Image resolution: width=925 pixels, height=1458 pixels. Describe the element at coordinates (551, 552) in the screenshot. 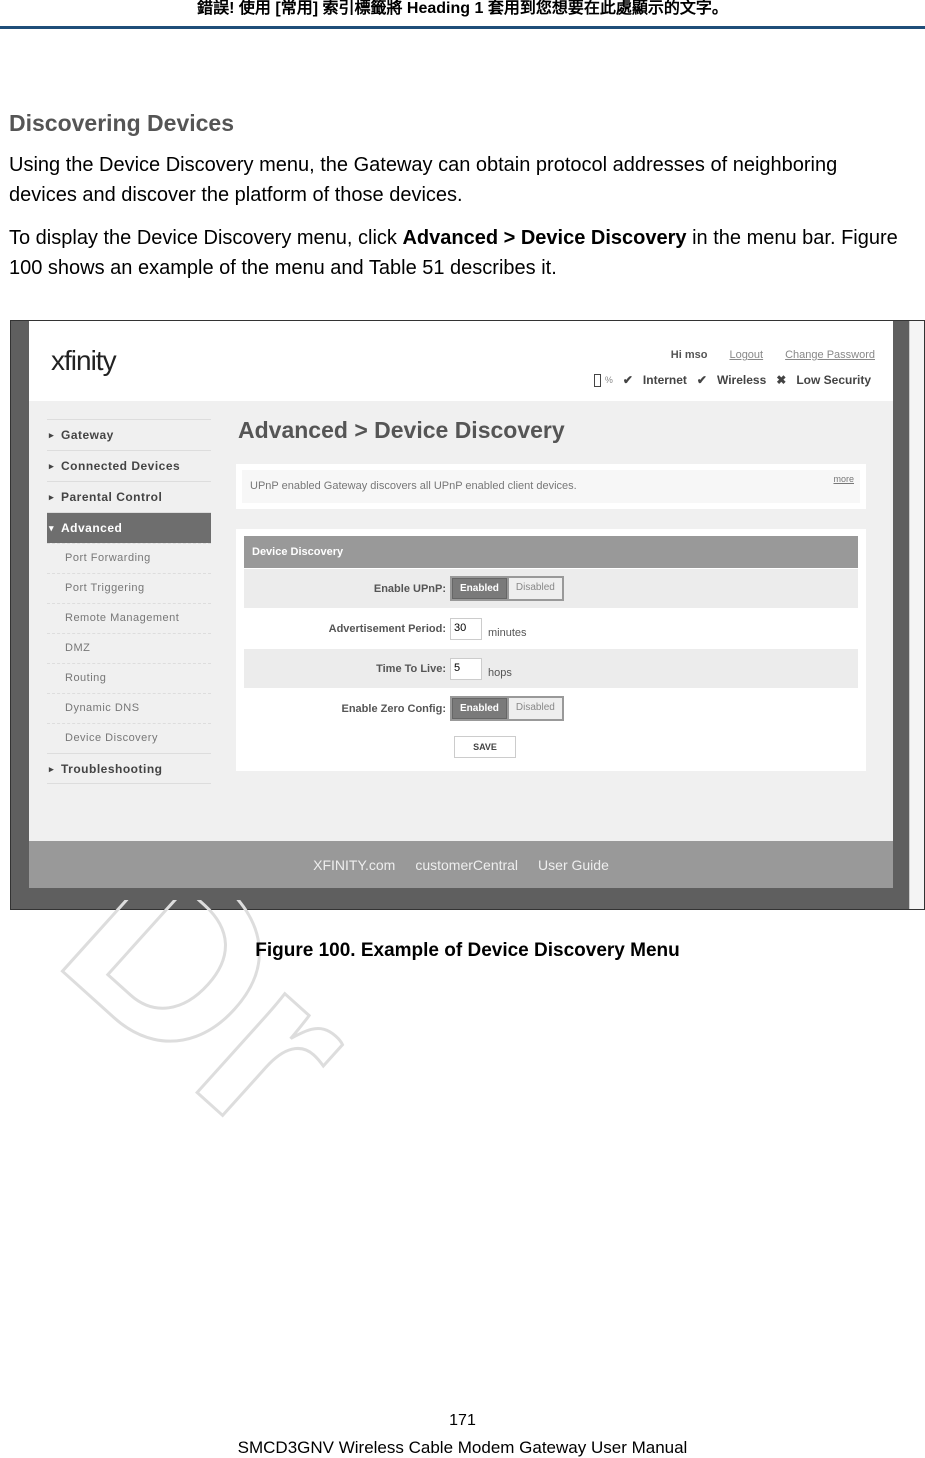

I see `panel-title: Device Discovery` at that location.